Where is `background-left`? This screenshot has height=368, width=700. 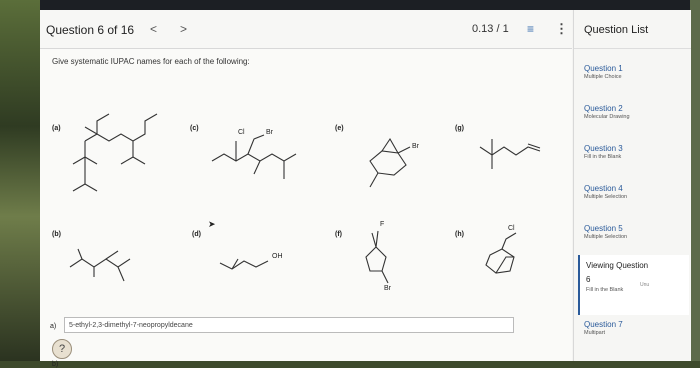
background-left is located at coordinates (20, 180).